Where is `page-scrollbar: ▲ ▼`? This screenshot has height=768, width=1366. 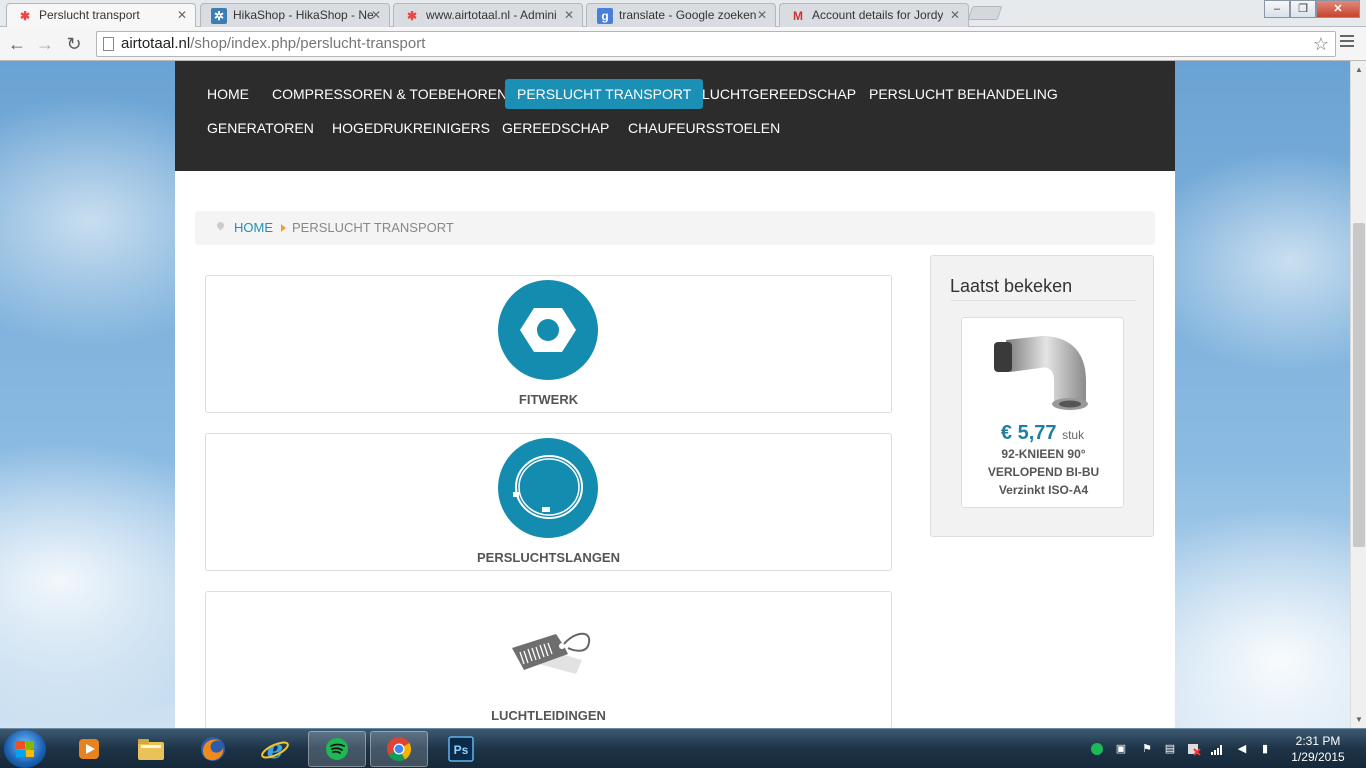
page-scrollbar: ▲ ▼ is located at coordinates (1358, 394).